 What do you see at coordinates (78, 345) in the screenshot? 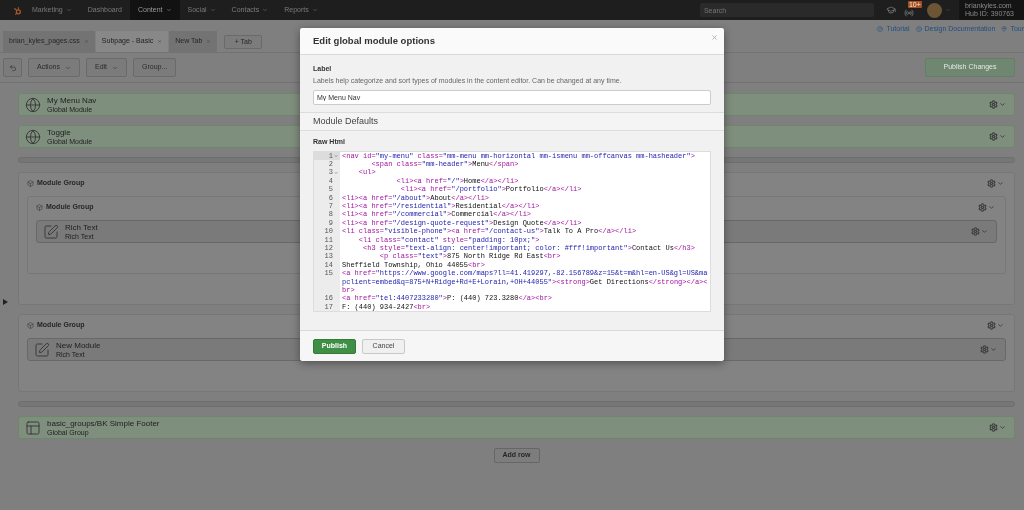
I see `module-title: New Module` at bounding box center [78, 345].